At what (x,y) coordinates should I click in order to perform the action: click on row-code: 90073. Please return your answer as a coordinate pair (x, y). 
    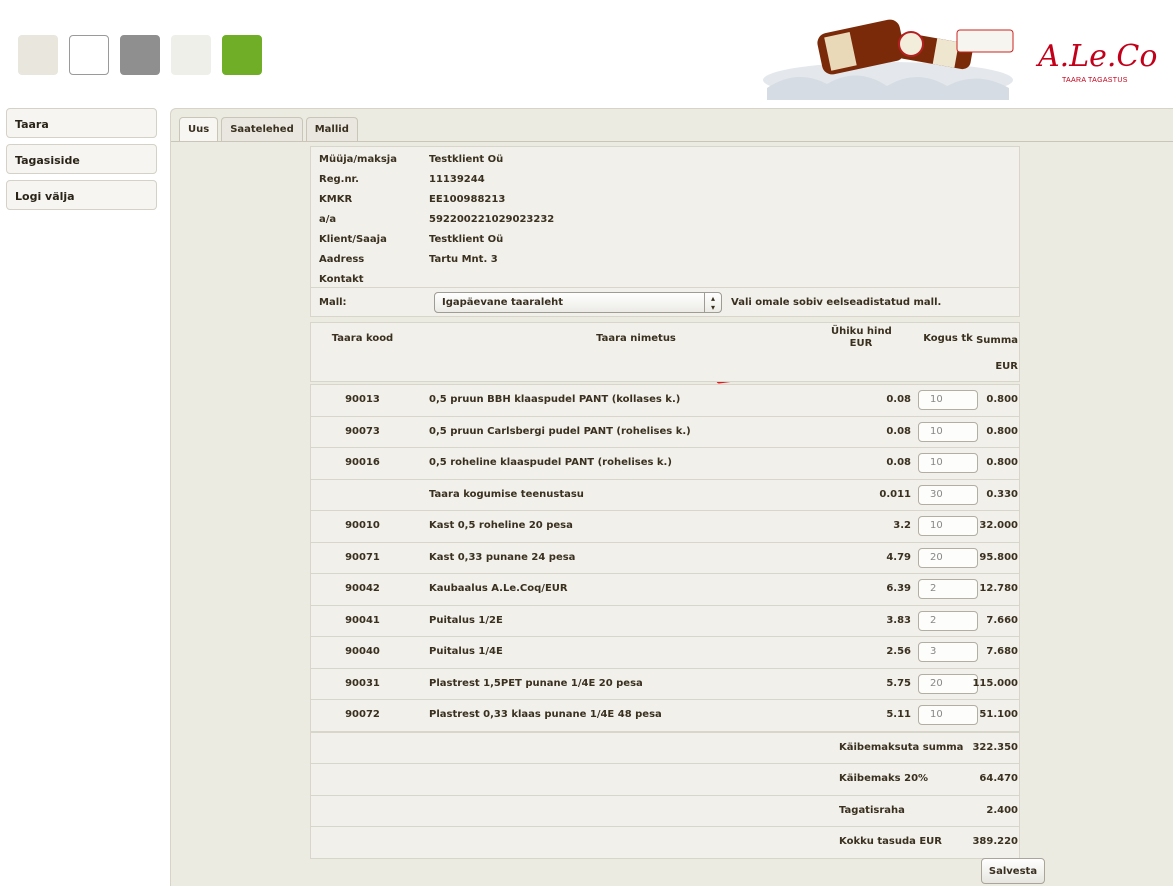
    Looking at the image, I should click on (362, 431).